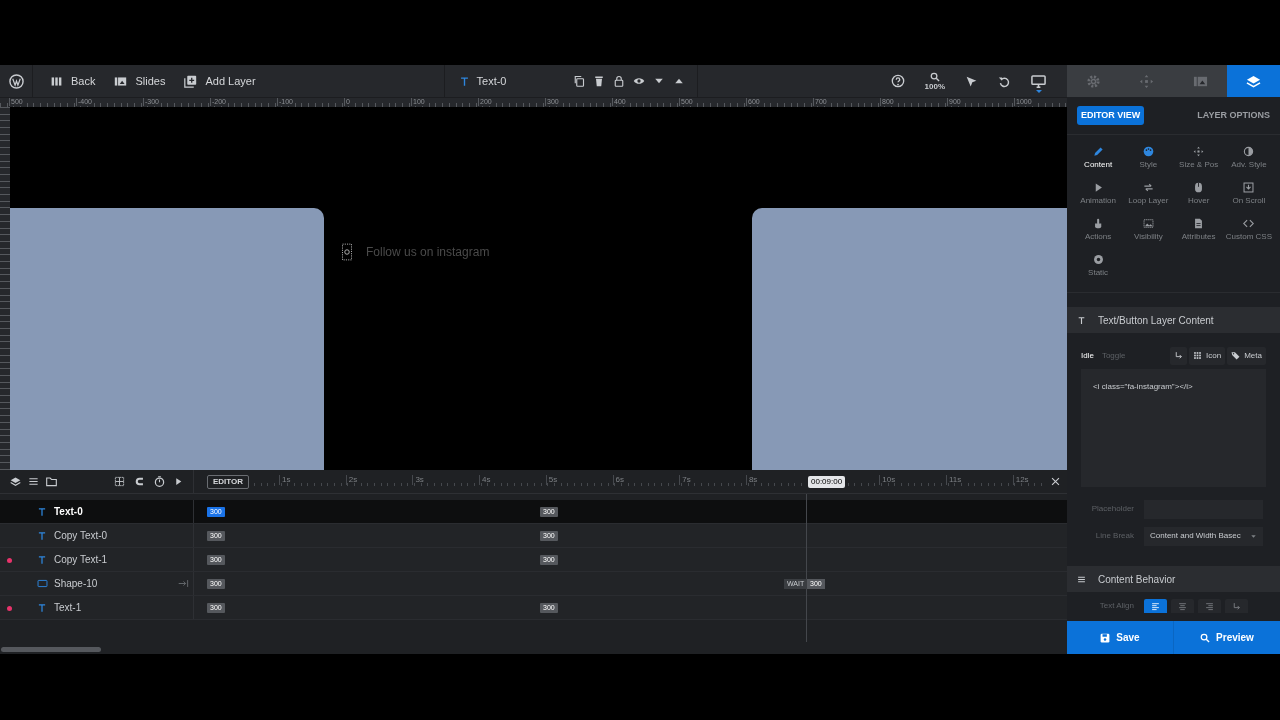  I want to click on layer-name: Text-1, so click(68, 607).